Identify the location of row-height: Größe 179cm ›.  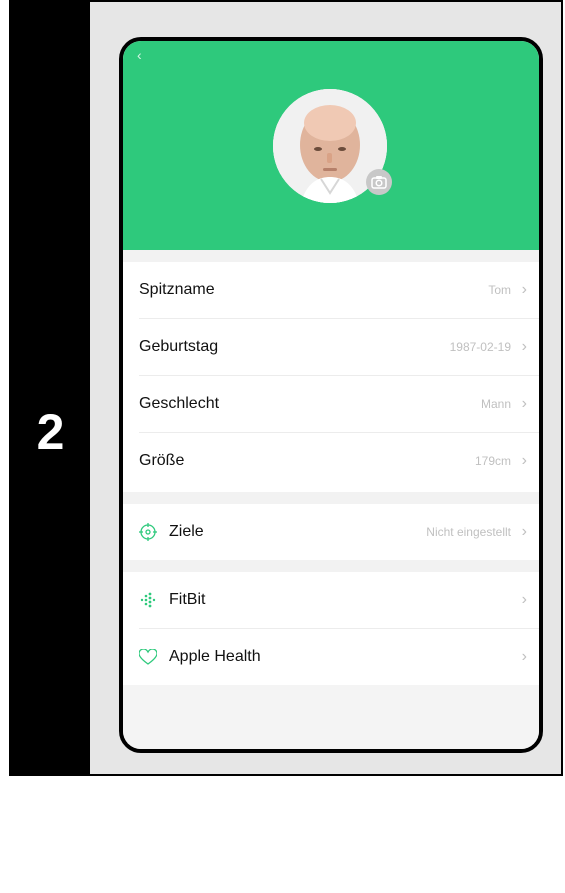
(331, 461).